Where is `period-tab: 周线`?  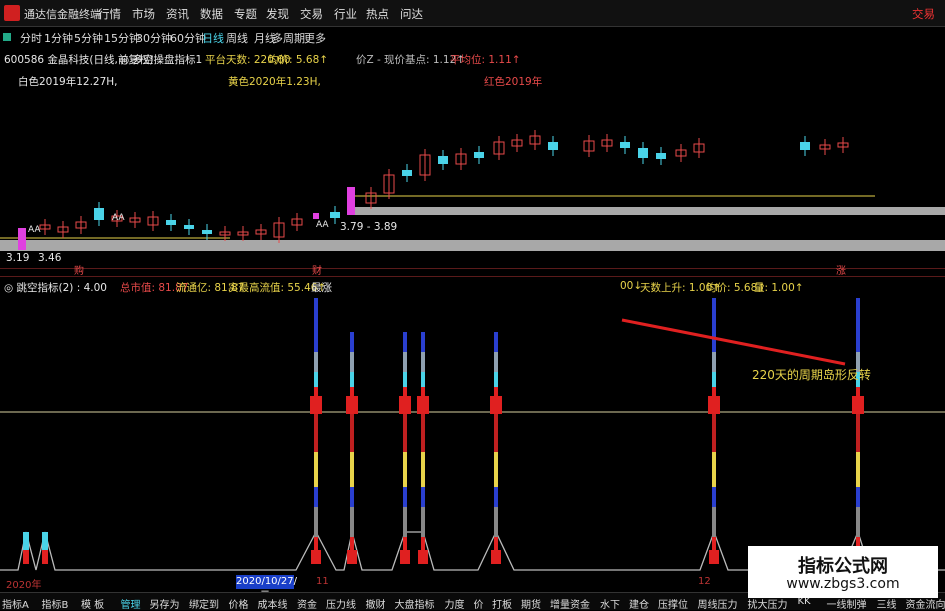
period-tab: 周线 is located at coordinates (237, 38).